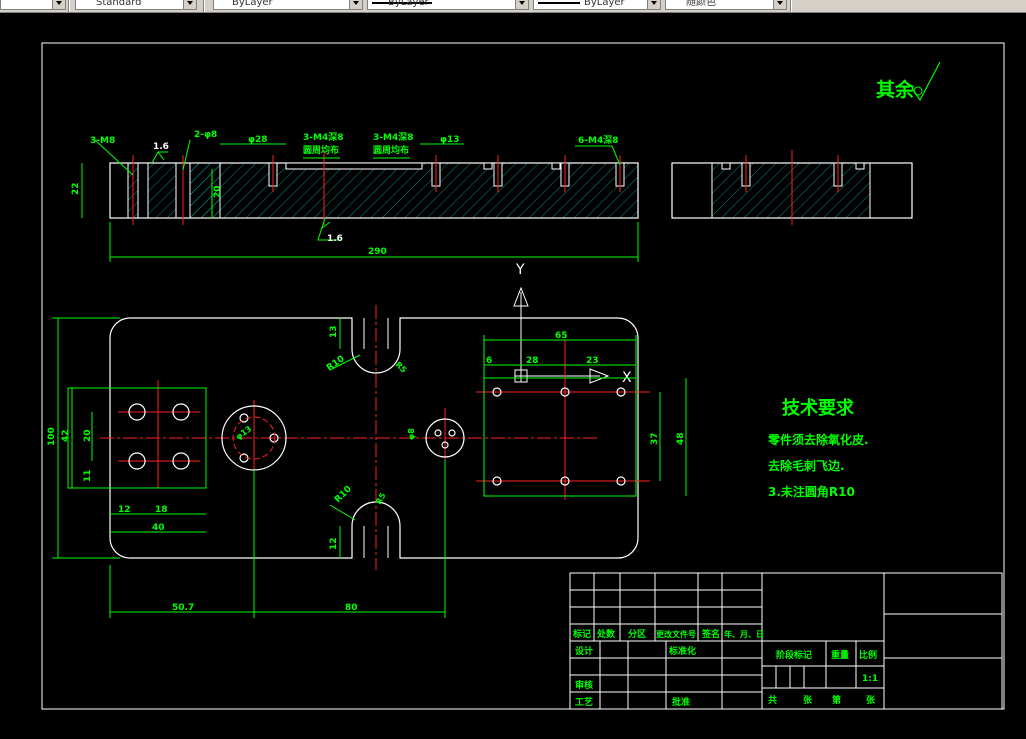 Image resolution: width=1026 pixels, height=739 pixels. What do you see at coordinates (836, 700) in the screenshot?
I see `tb-page: 第` at bounding box center [836, 700].